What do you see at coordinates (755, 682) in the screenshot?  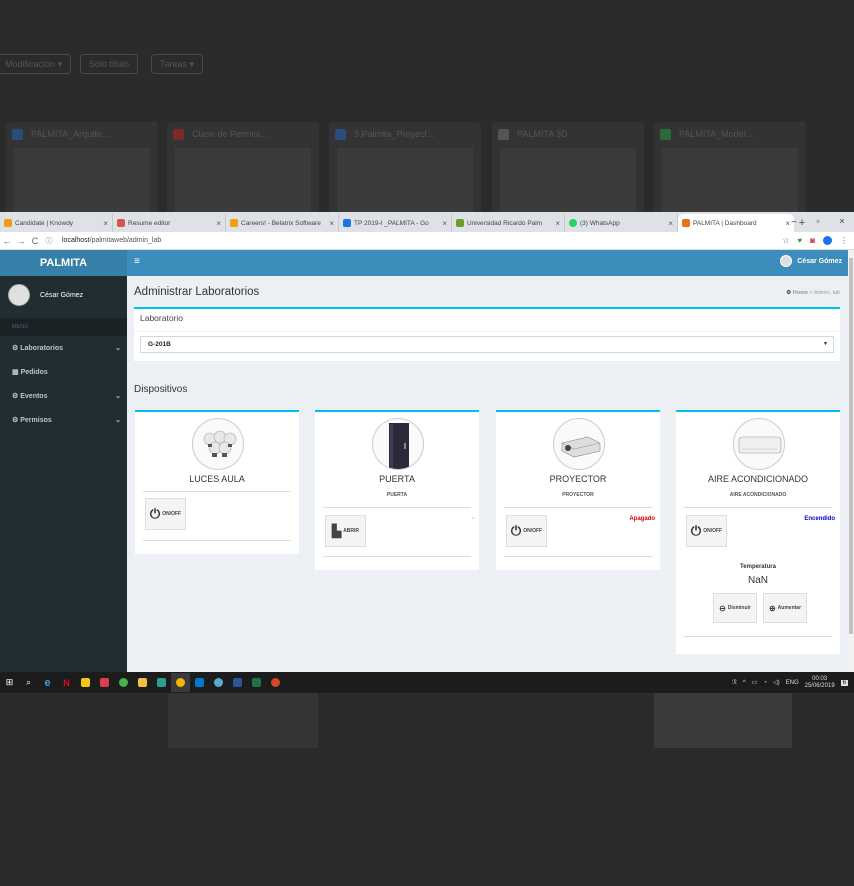 I see `battery-icon: ▭` at bounding box center [755, 682].